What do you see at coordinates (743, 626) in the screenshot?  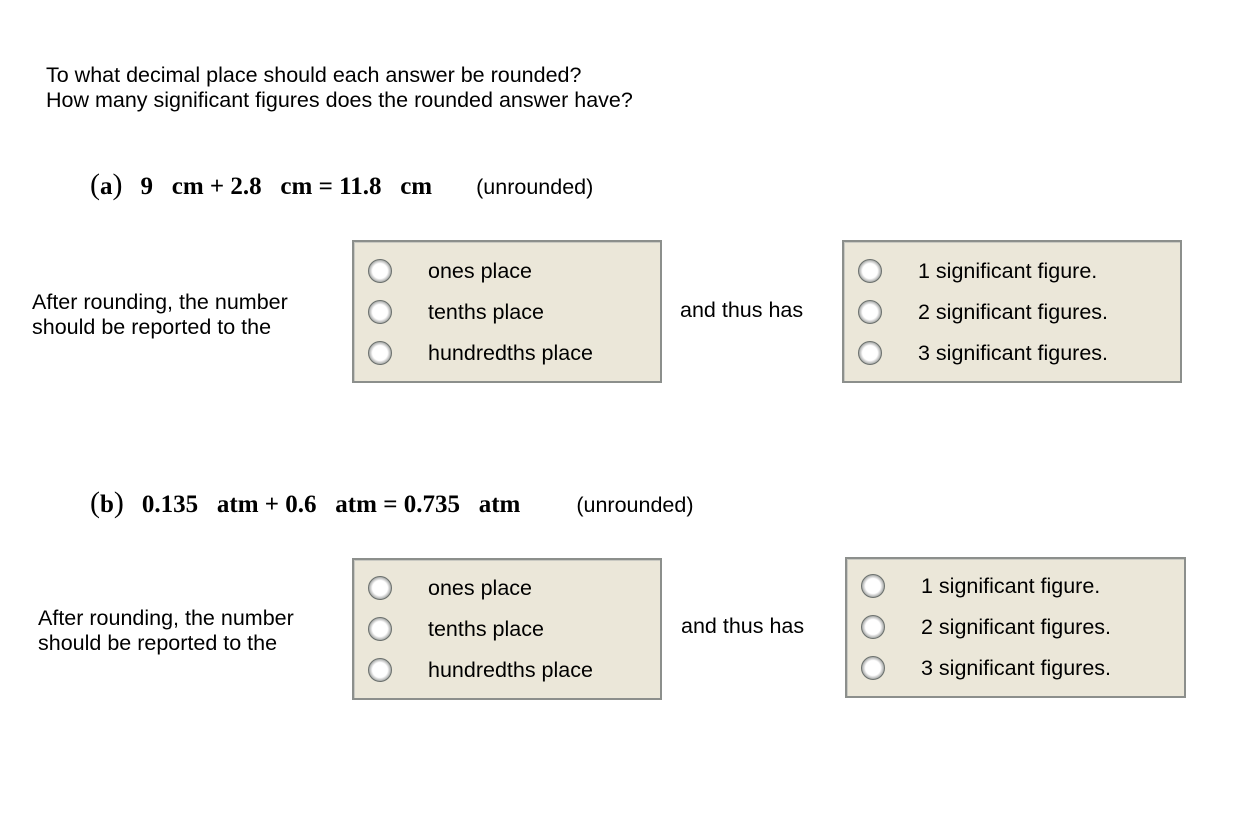 I see `connector-text-b: and thus has` at bounding box center [743, 626].